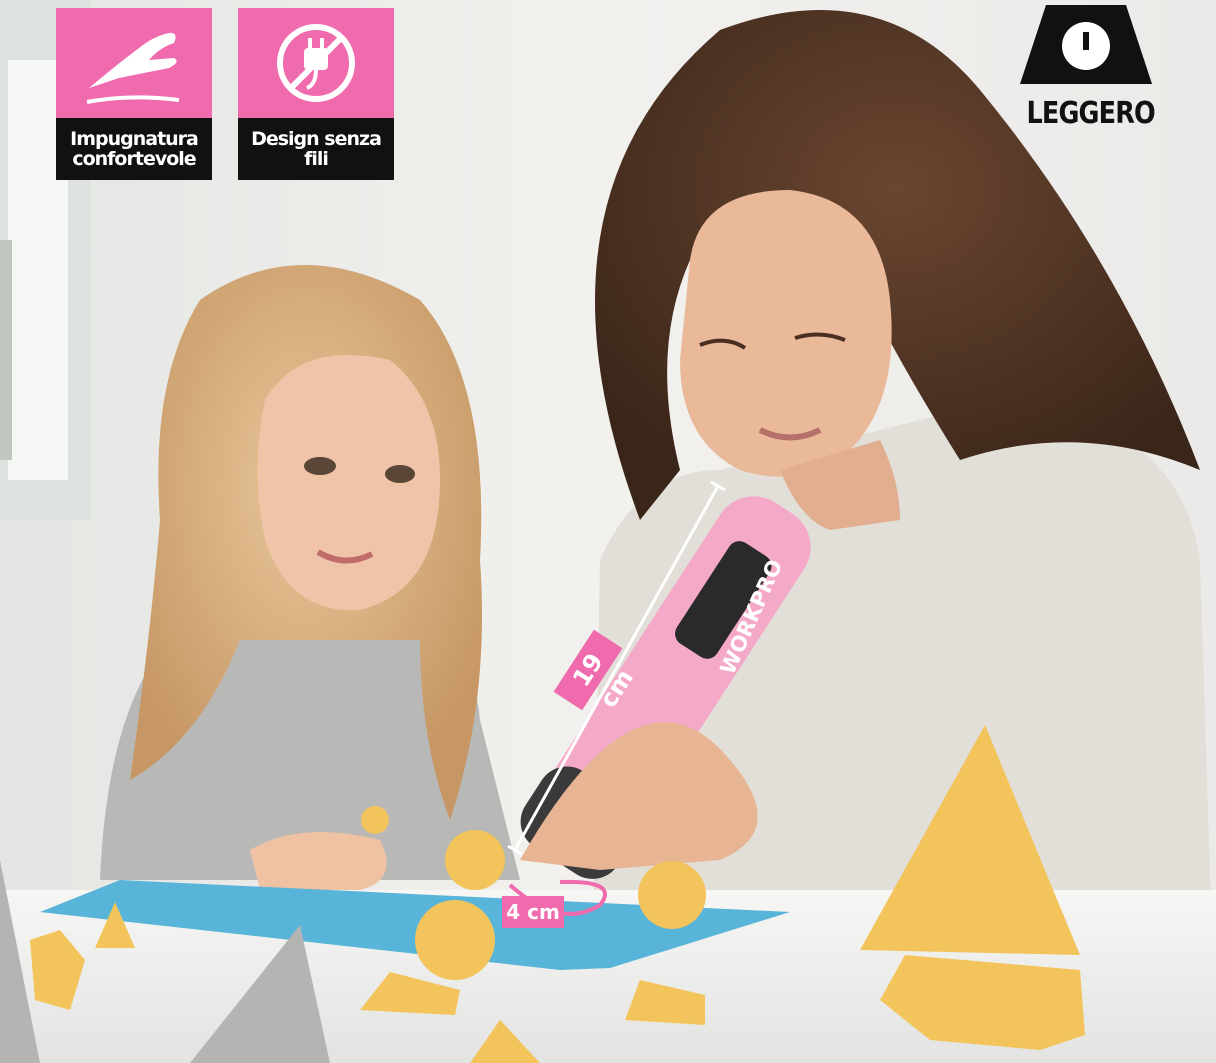 This screenshot has height=1063, width=1216. What do you see at coordinates (316, 149) in the screenshot?
I see `feature-label: Design senza fili` at bounding box center [316, 149].